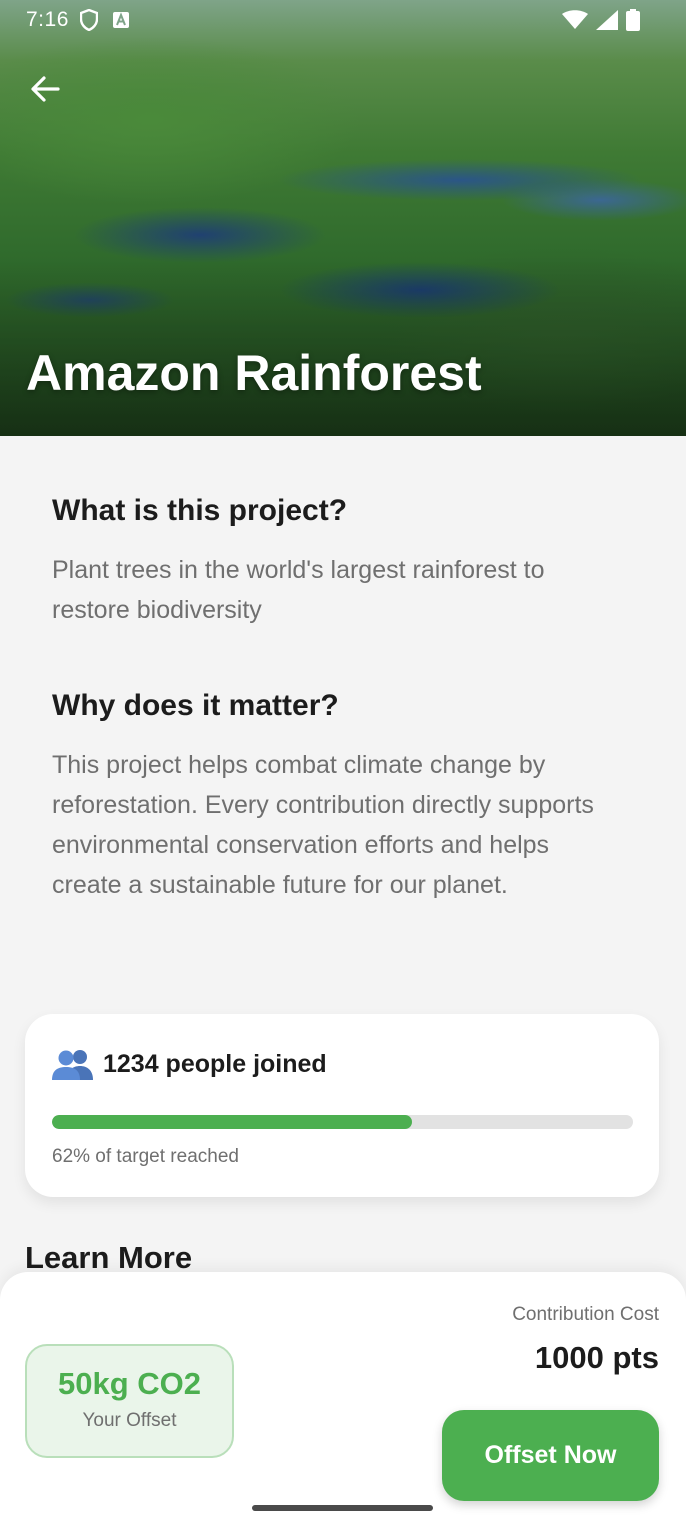  Describe the element at coordinates (596, 1357) in the screenshot. I see `cost-value: 1000 pts` at that location.